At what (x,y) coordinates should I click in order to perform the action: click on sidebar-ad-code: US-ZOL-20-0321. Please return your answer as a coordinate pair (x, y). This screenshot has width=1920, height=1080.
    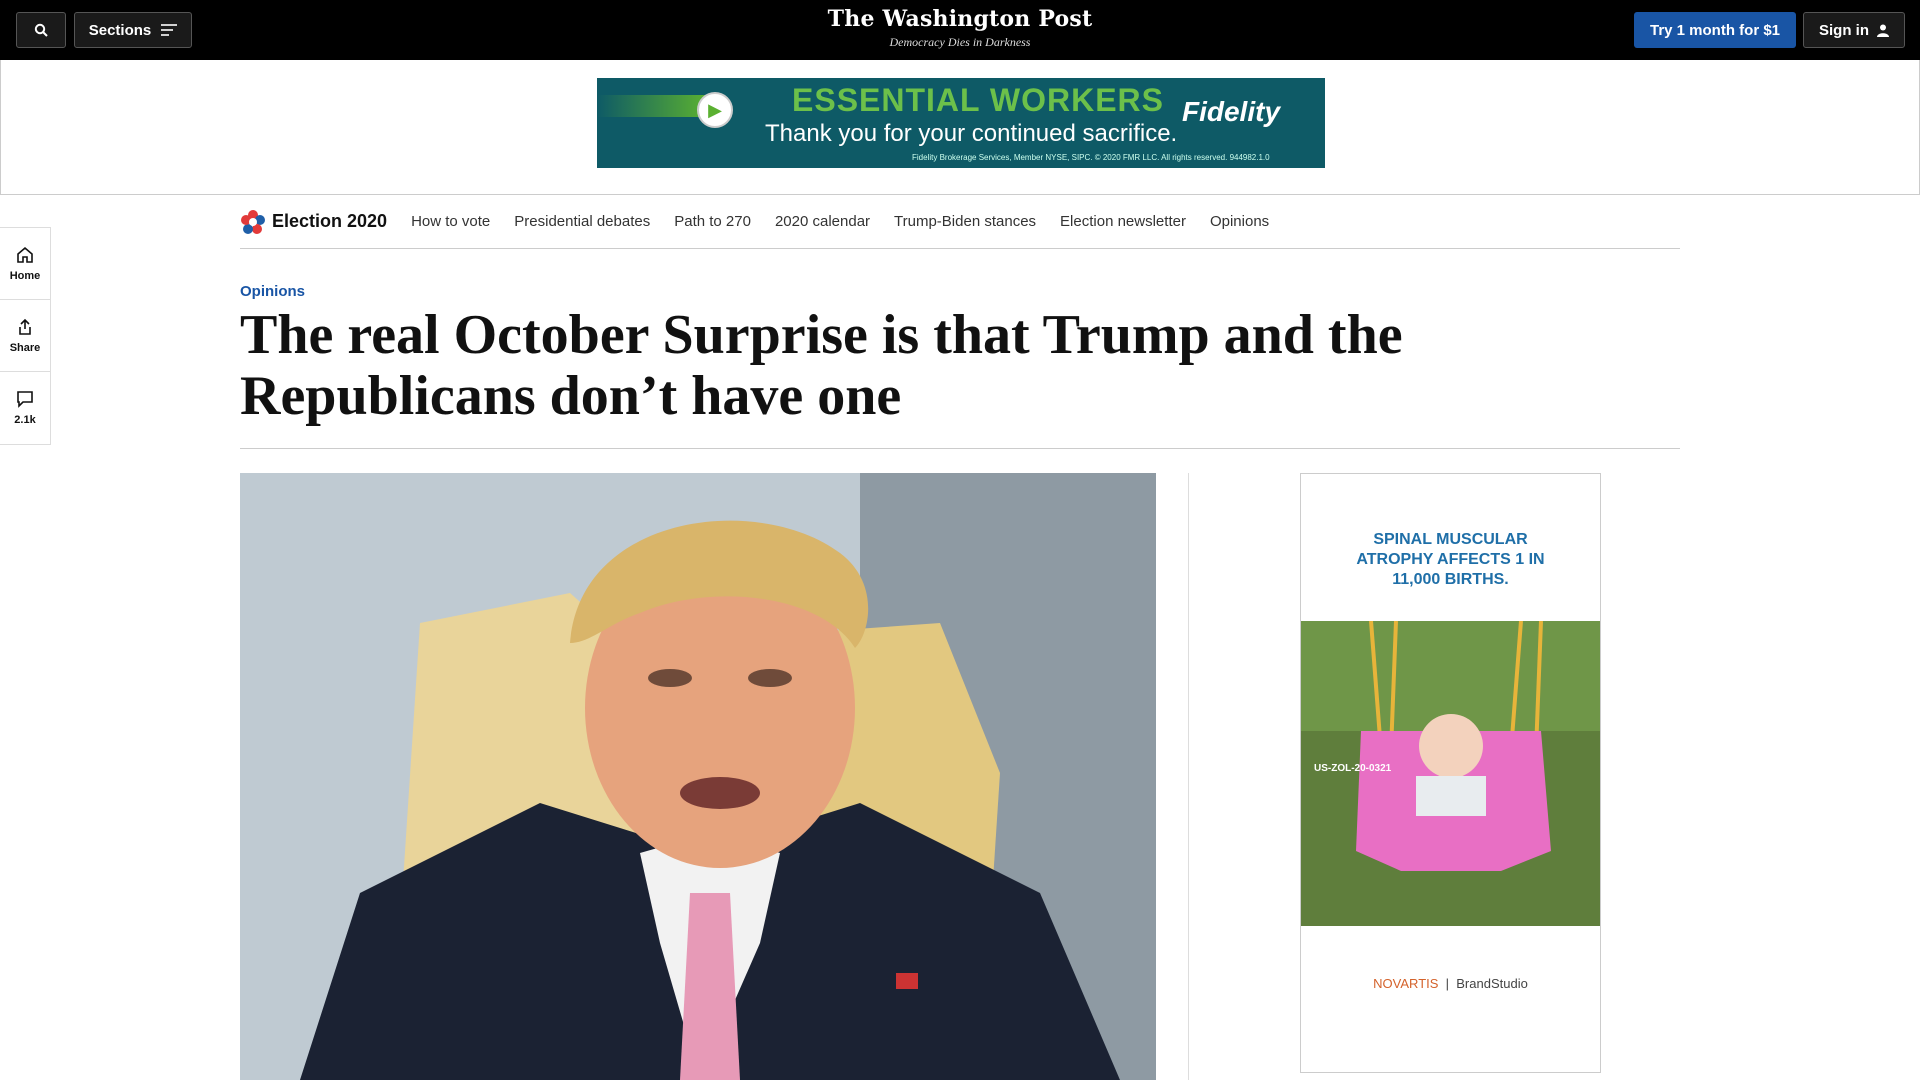
    Looking at the image, I should click on (1353, 768).